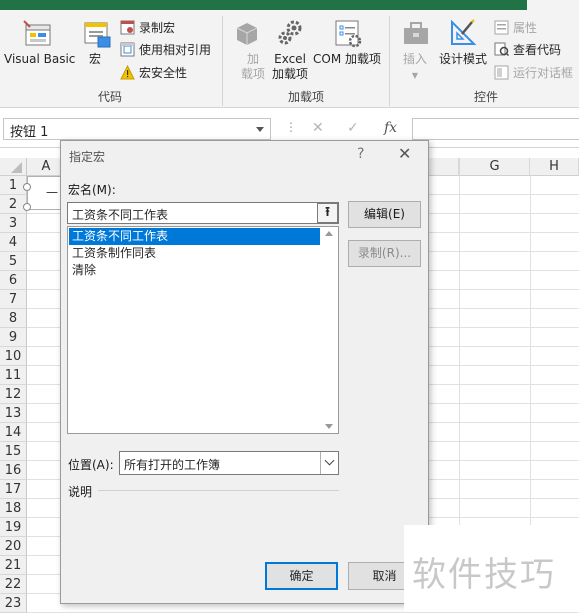 This screenshot has height=613, width=579. I want to click on excel-addins-label-line1: Excel, so click(290, 59).